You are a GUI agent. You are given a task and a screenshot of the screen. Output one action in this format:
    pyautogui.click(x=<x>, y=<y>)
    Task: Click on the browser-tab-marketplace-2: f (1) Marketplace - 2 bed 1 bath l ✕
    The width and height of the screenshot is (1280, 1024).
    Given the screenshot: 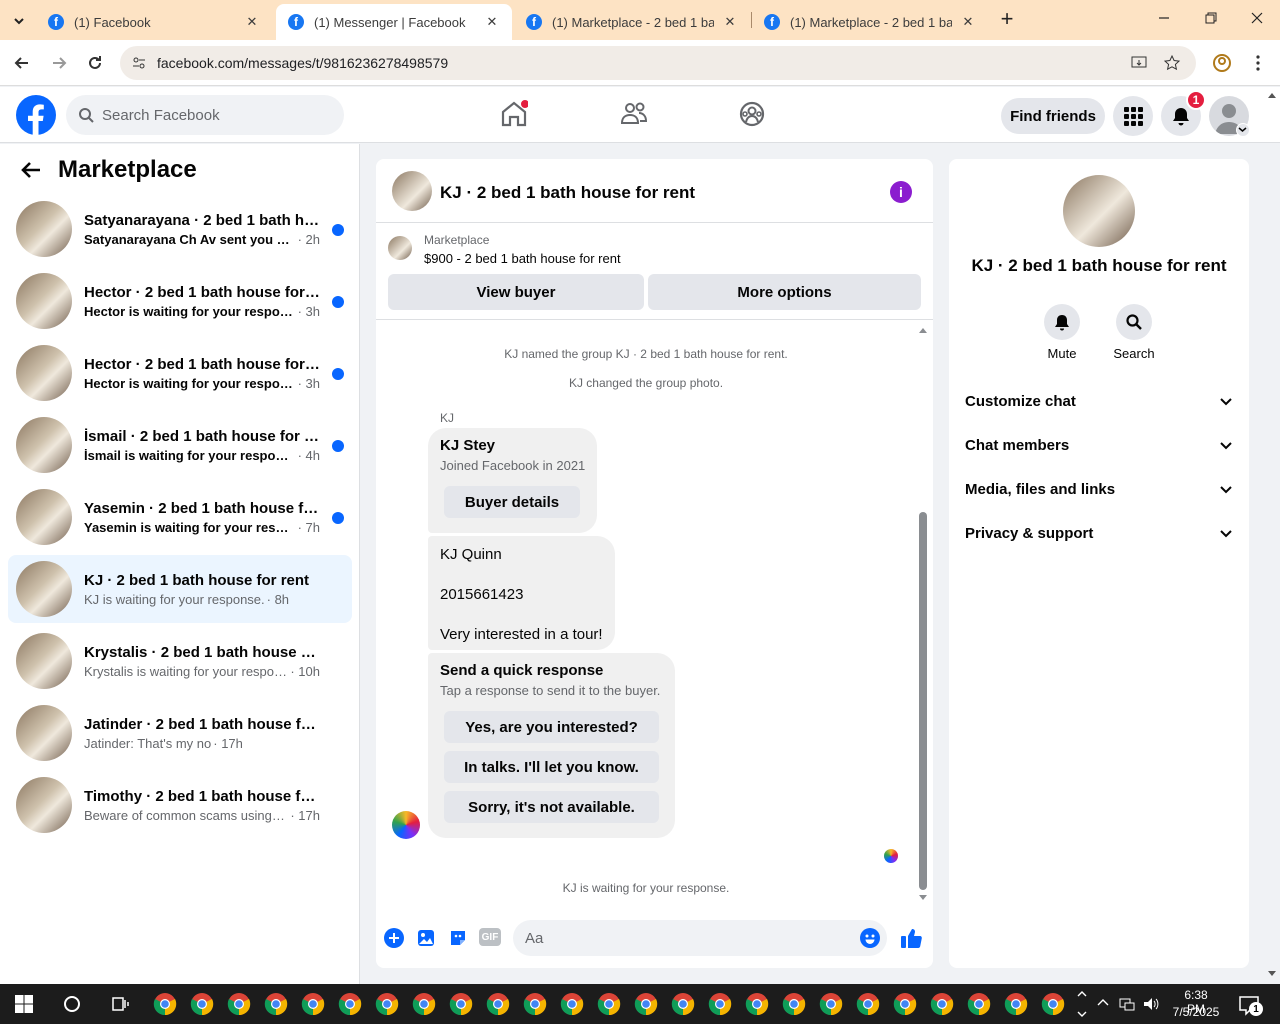 What is the action you would take?
    pyautogui.click(x=870, y=22)
    